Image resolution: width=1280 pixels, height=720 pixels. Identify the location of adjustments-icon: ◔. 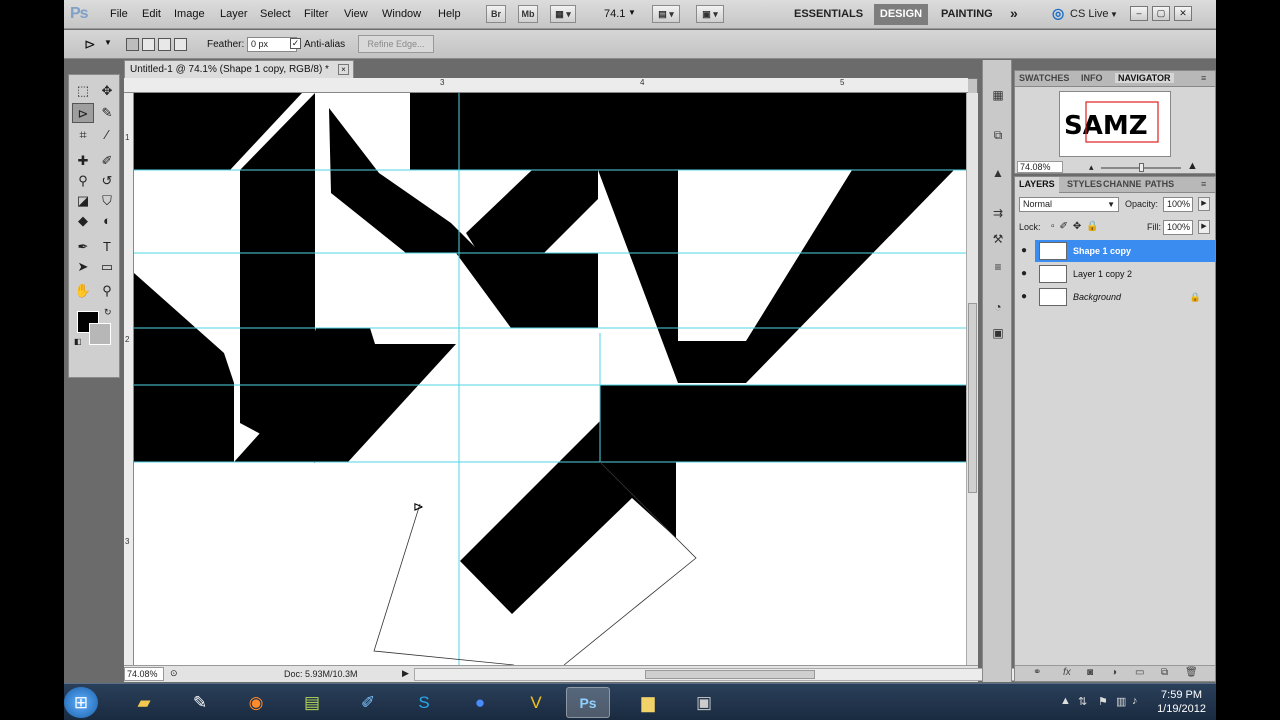
(998, 307).